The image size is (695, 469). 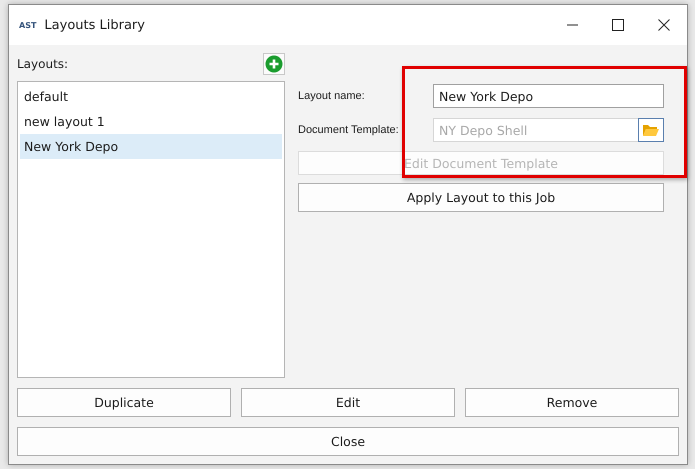 I want to click on action-button: Duplicate, so click(x=124, y=402).